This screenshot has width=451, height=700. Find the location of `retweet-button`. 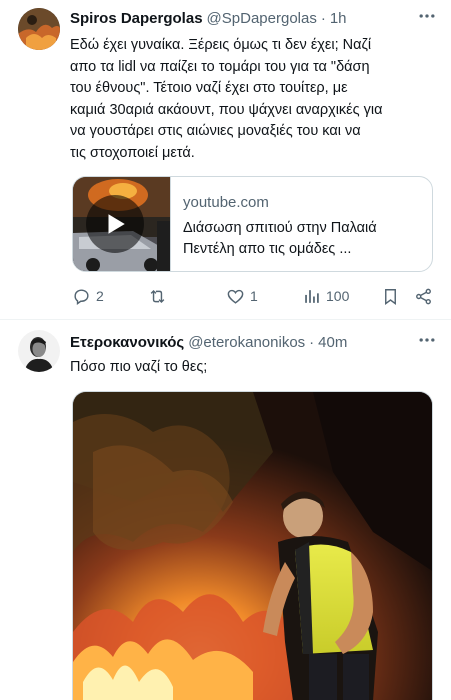

retweet-button is located at coordinates (160, 296).